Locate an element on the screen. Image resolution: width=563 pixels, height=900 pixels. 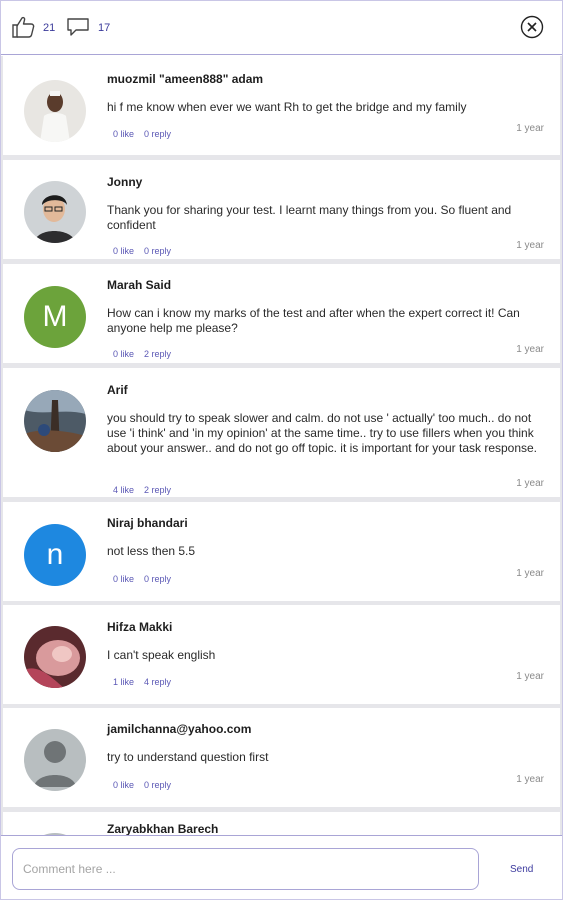
close-circle-icon is located at coordinates (532, 27).